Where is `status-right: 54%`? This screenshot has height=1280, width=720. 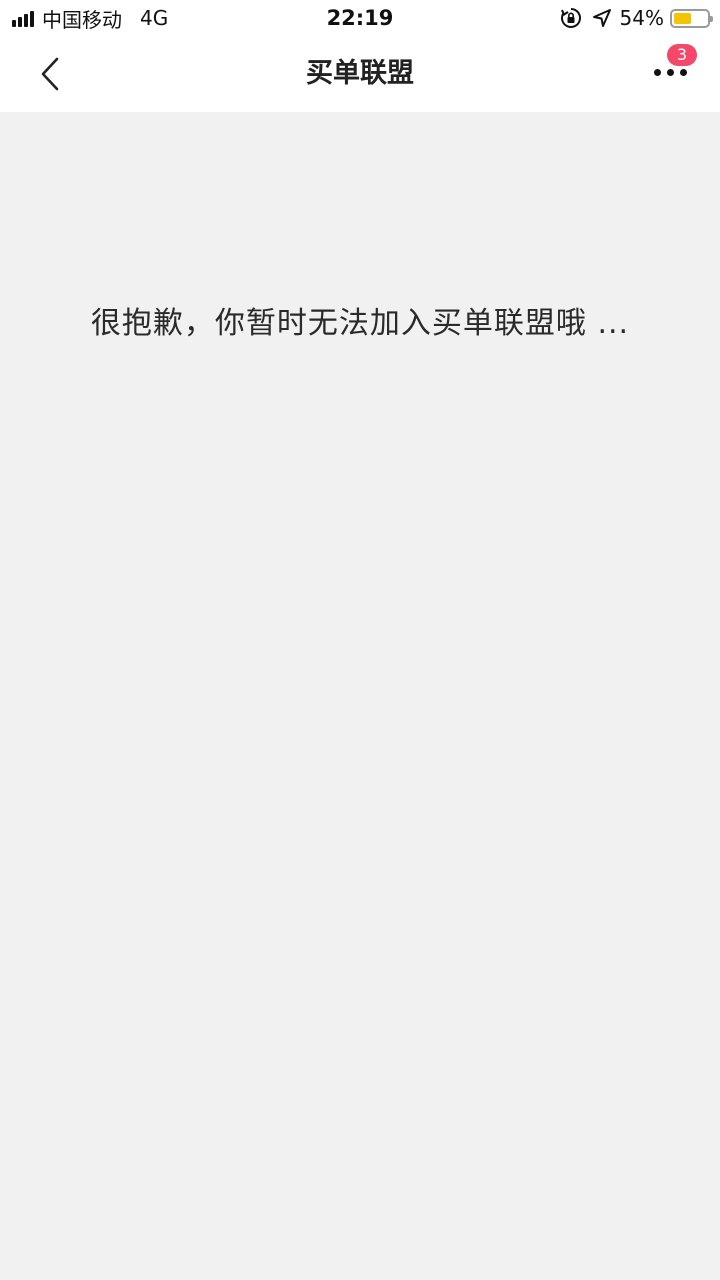
status-right: 54% is located at coordinates (636, 18).